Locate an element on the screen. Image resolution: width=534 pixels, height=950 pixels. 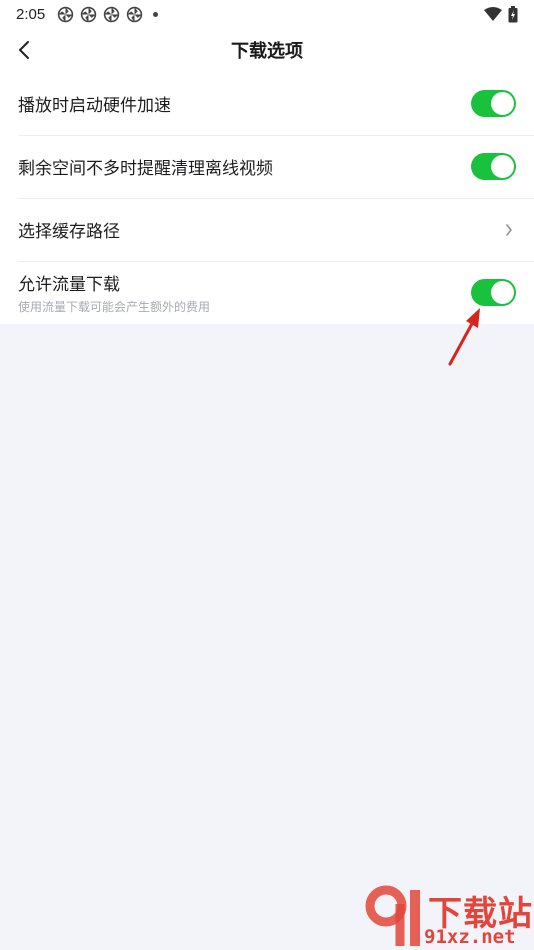
notification-icons is located at coordinates (108, 14).